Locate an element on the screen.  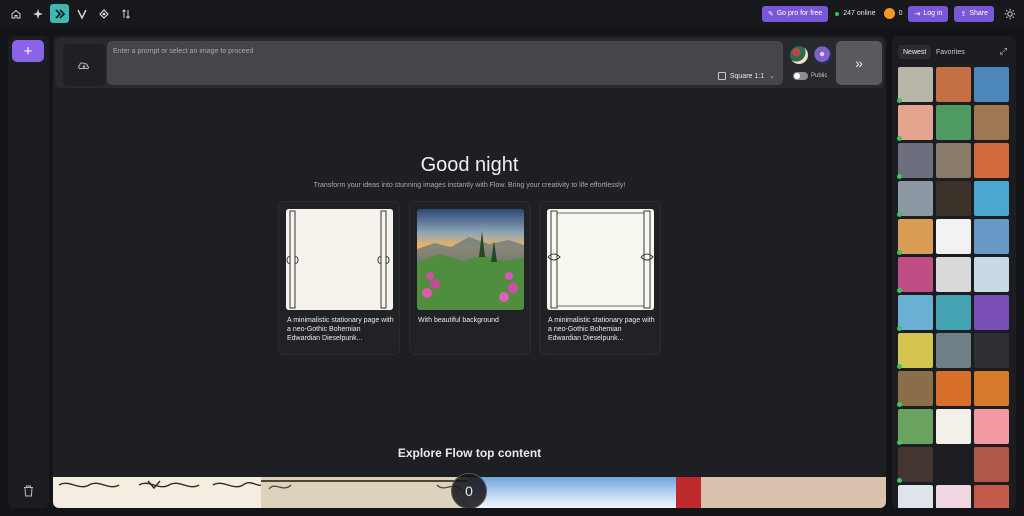
login-button: ⇥ Log in is located at coordinates (928, 13).